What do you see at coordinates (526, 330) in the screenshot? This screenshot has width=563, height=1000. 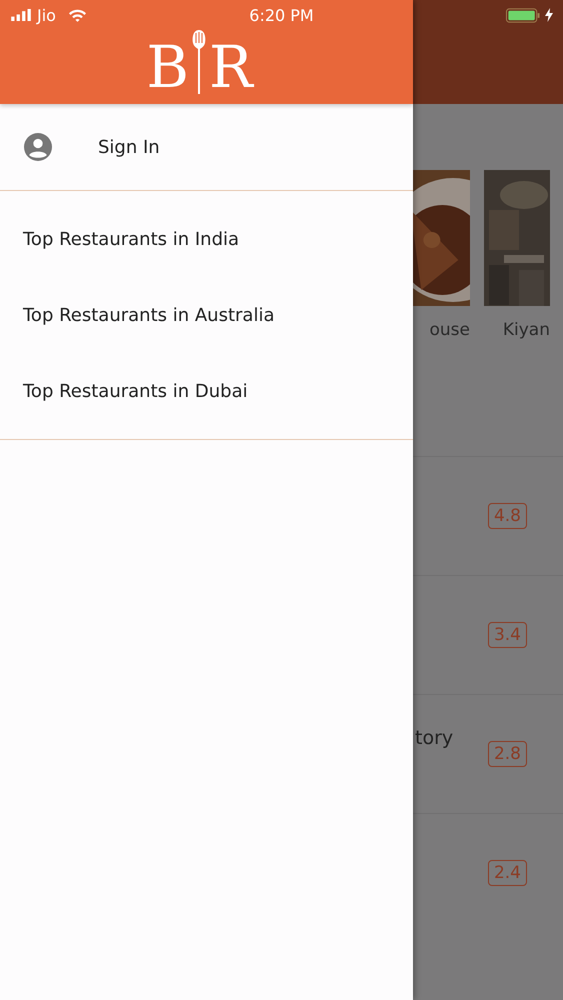 I see `restaurant-name: Kiyan` at bounding box center [526, 330].